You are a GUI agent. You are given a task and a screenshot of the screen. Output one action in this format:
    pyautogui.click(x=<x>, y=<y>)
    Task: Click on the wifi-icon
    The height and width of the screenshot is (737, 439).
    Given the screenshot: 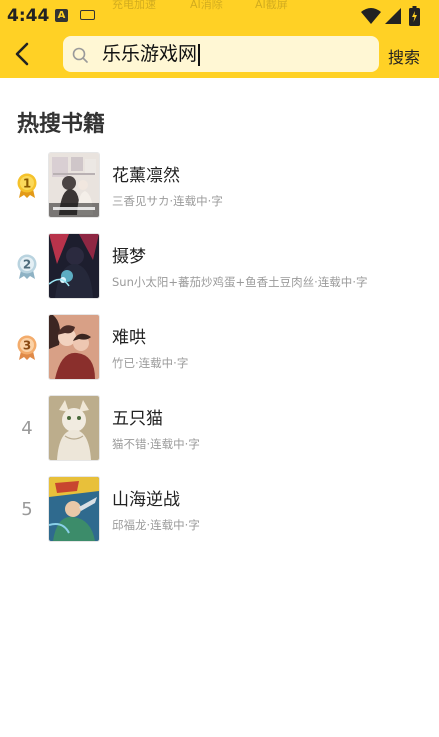 What is the action you would take?
    pyautogui.click(x=371, y=16)
    